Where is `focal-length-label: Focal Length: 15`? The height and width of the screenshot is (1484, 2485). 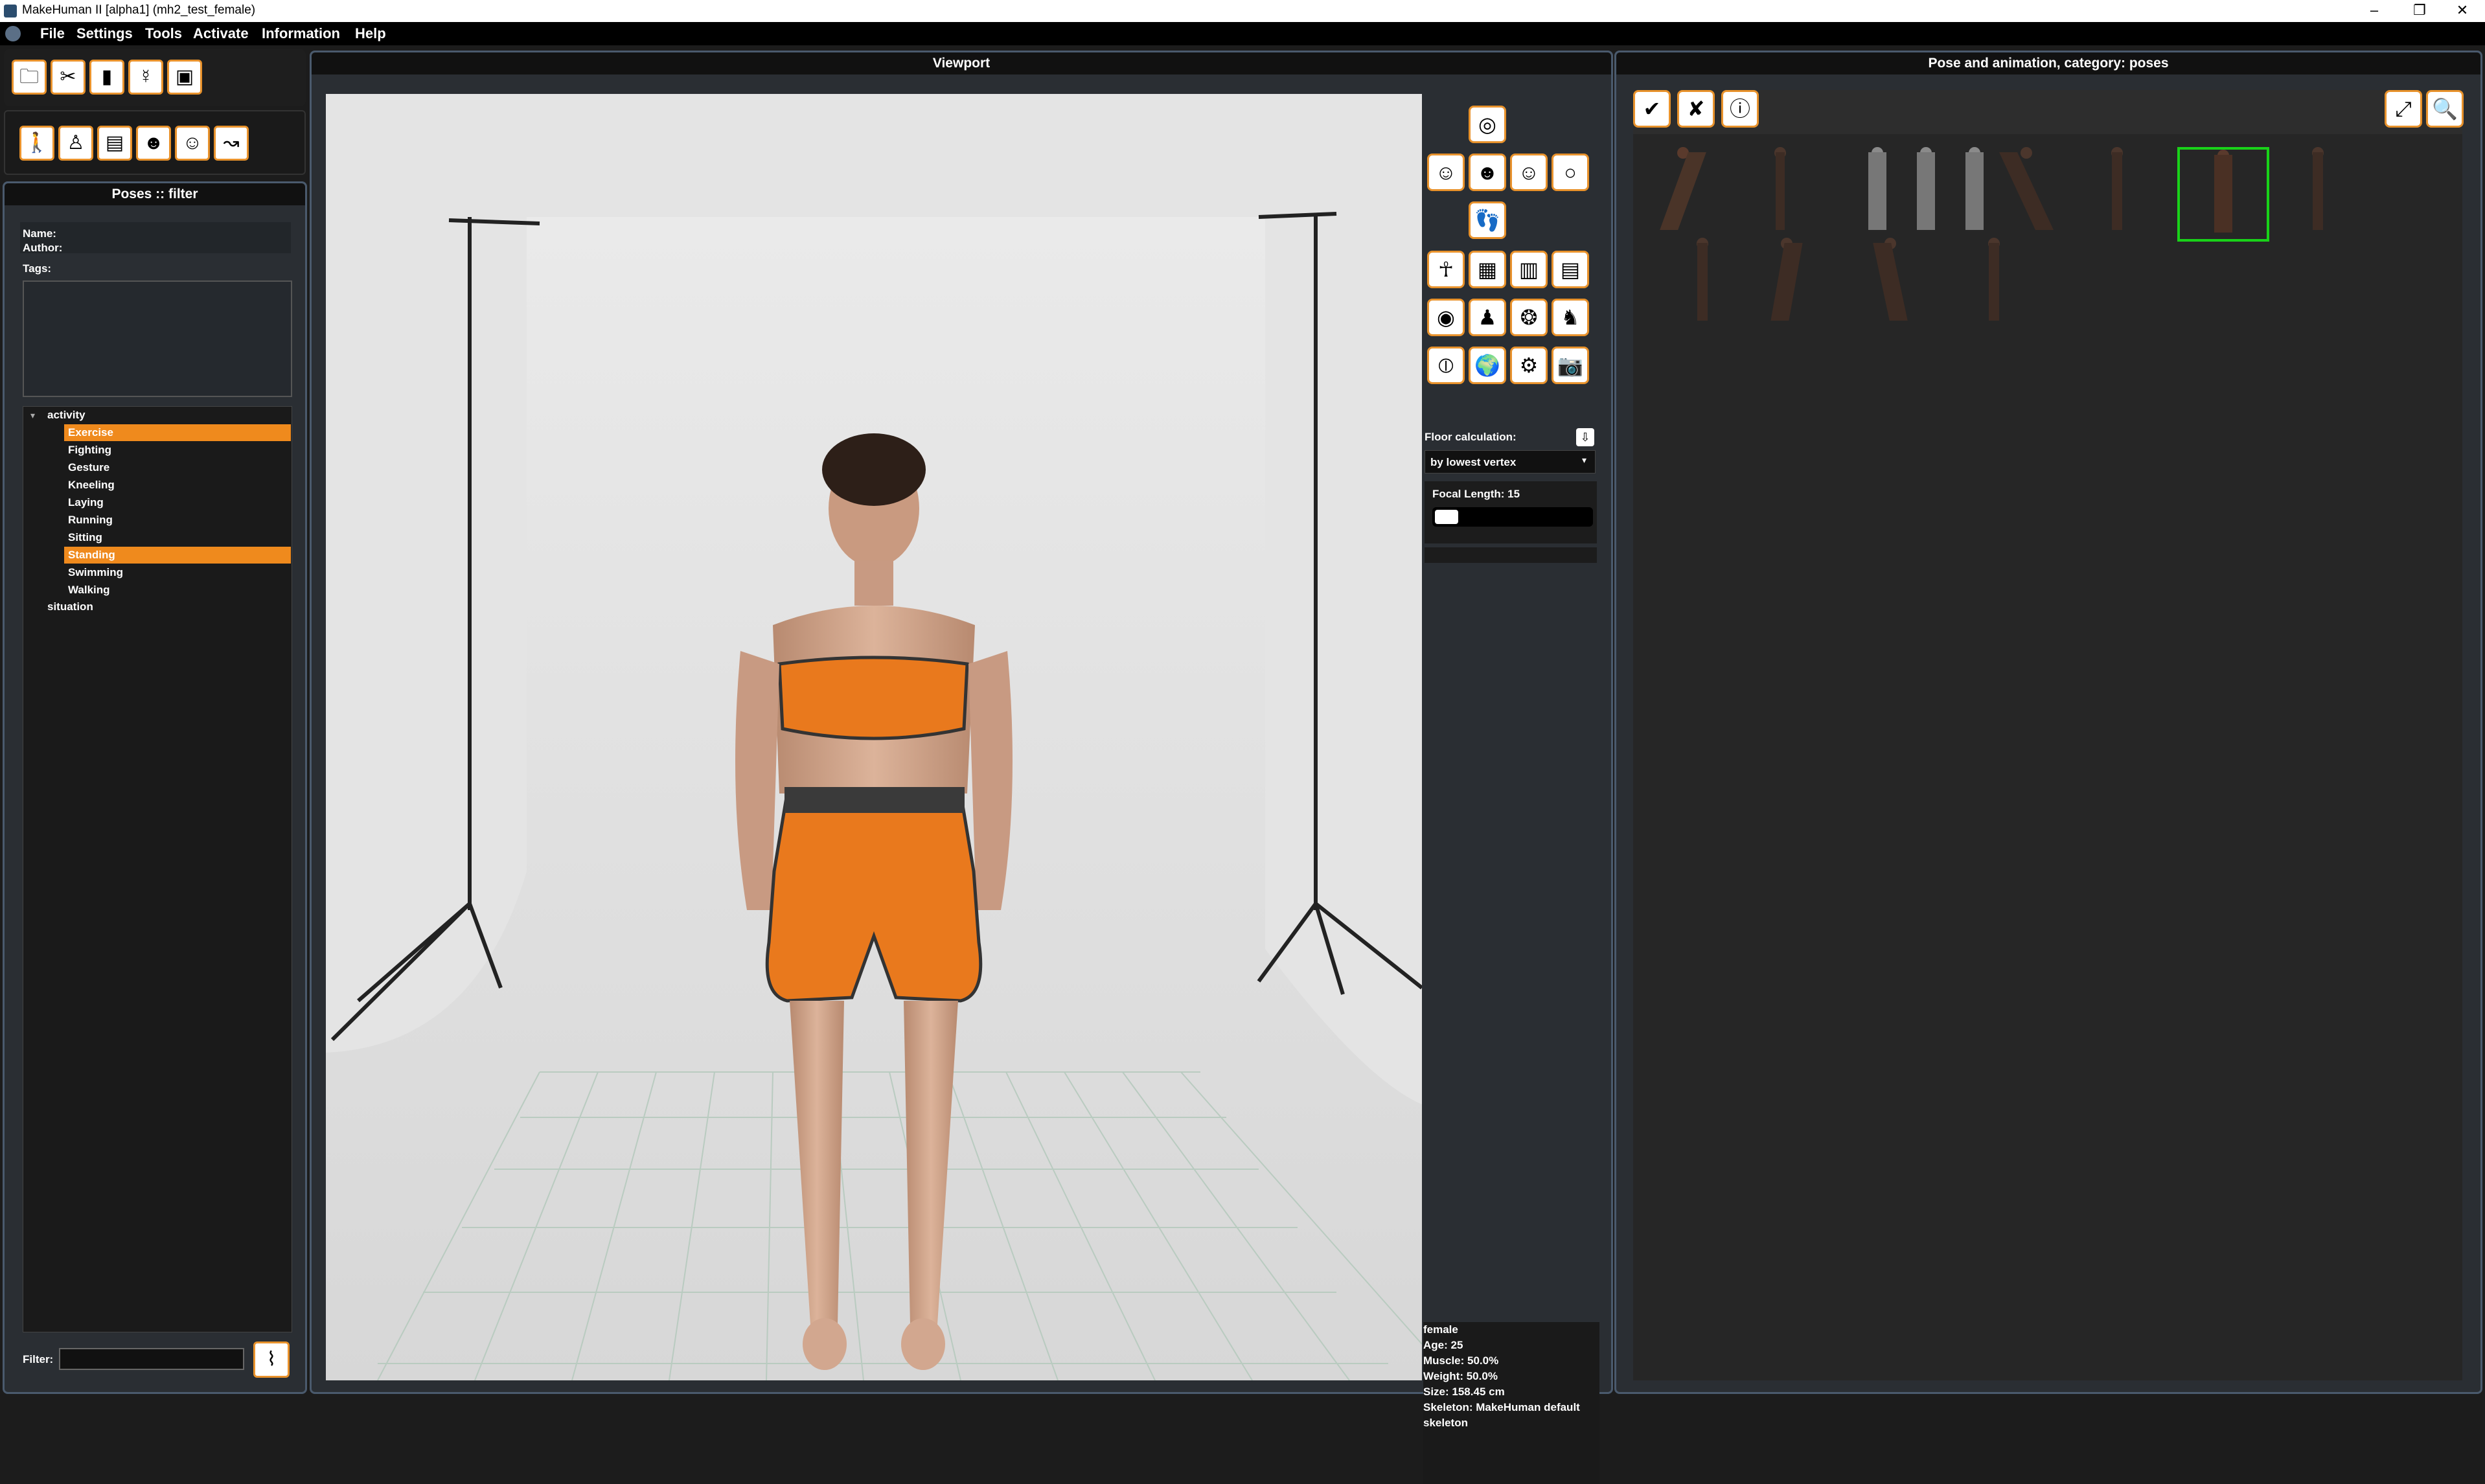 focal-length-label: Focal Length: 15 is located at coordinates (1476, 494).